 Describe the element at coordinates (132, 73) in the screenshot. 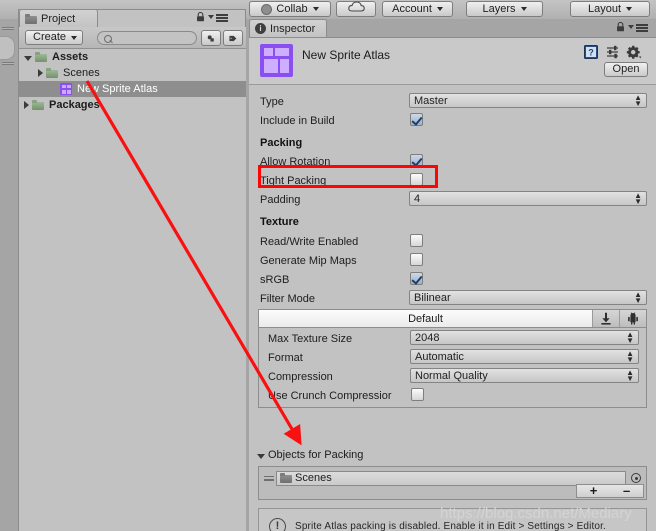

I see `tree-item-scenes: Scenes` at that location.